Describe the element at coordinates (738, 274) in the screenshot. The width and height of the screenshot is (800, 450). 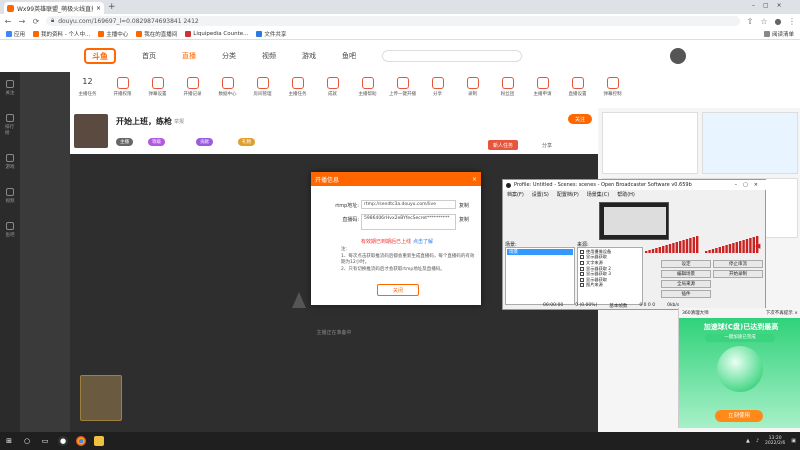
I see `obs-start-recording-button: 开始录制` at that location.